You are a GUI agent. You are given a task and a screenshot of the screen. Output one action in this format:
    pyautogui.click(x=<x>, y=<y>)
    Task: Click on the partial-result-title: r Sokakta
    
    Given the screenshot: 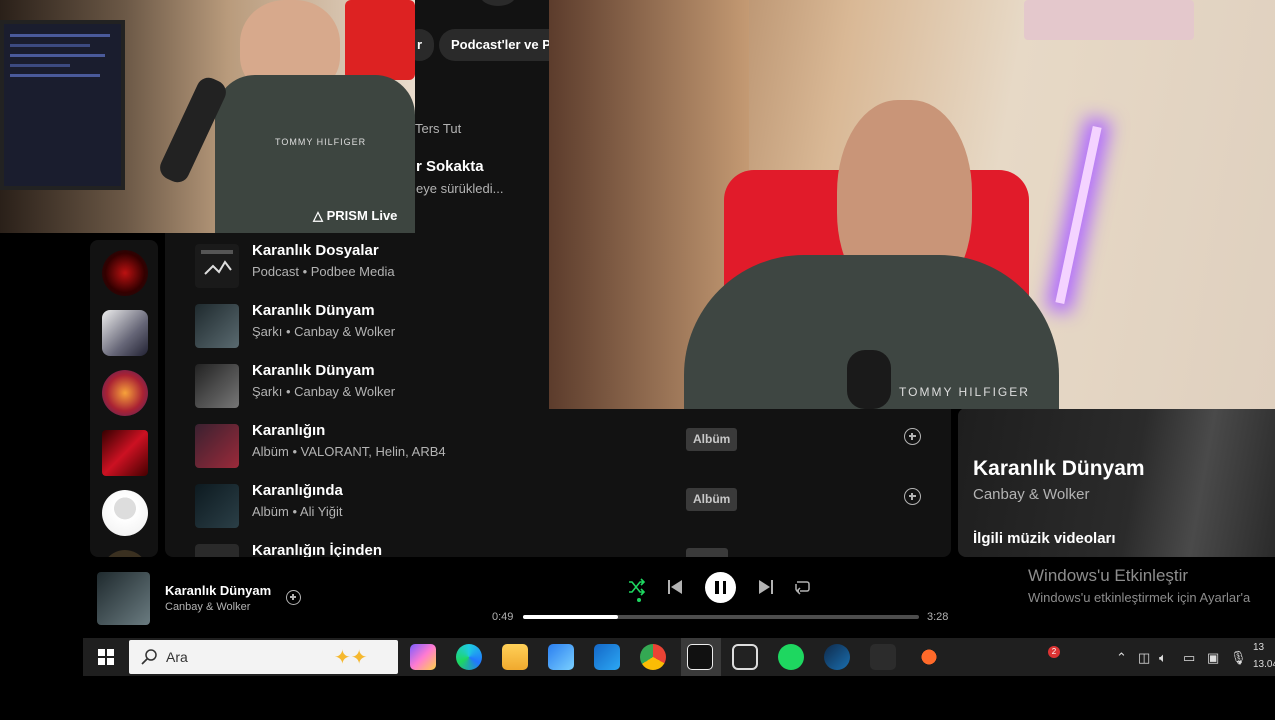 What is the action you would take?
    pyautogui.click(x=450, y=166)
    